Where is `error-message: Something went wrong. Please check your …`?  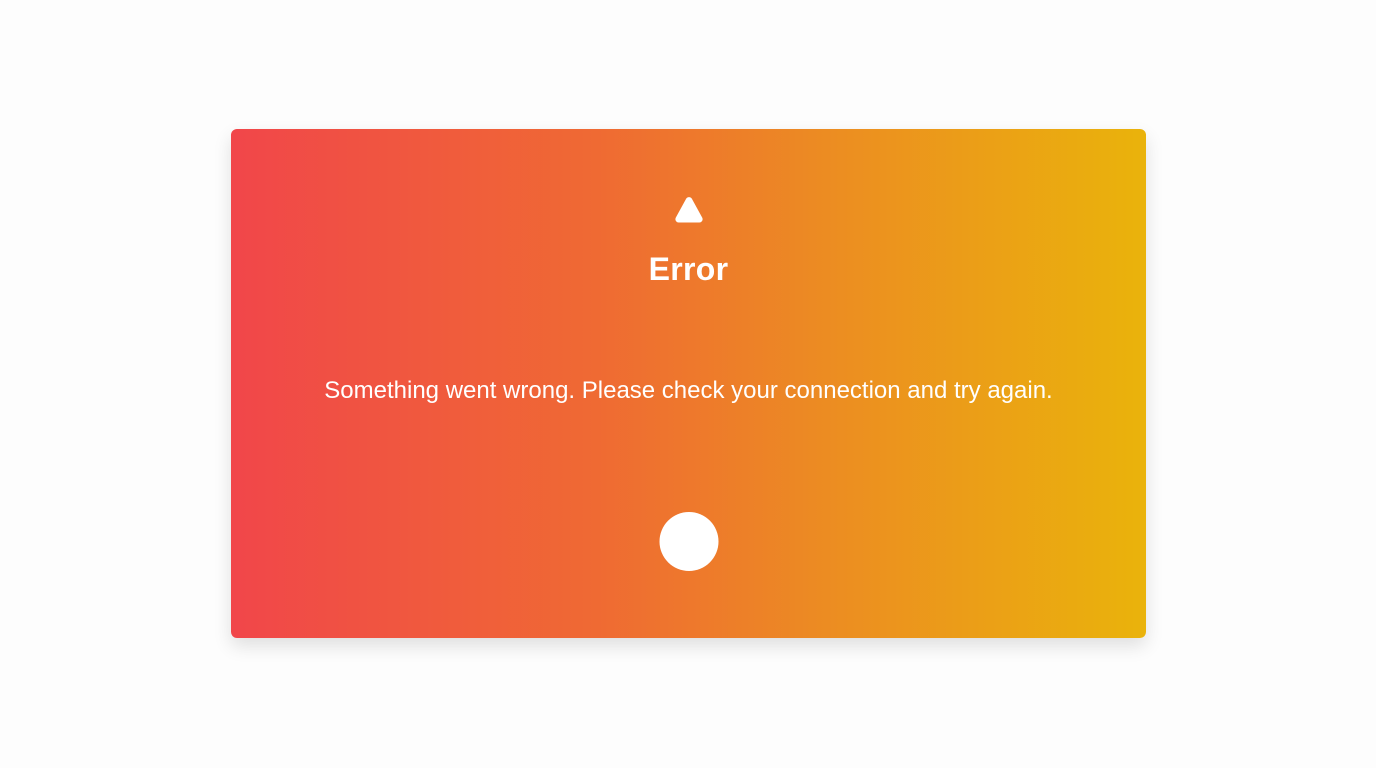
error-message: Something went wrong. Please check your … is located at coordinates (688, 390).